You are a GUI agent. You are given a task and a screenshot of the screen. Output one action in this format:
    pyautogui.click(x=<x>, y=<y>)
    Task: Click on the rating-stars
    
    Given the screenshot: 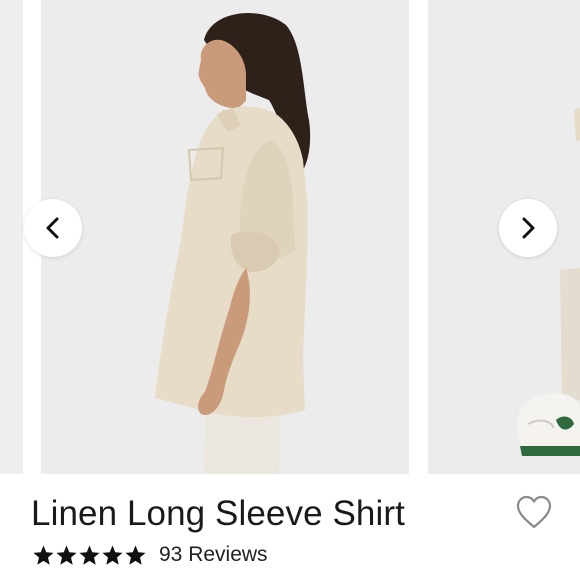 What is the action you would take?
    pyautogui.click(x=89, y=555)
    